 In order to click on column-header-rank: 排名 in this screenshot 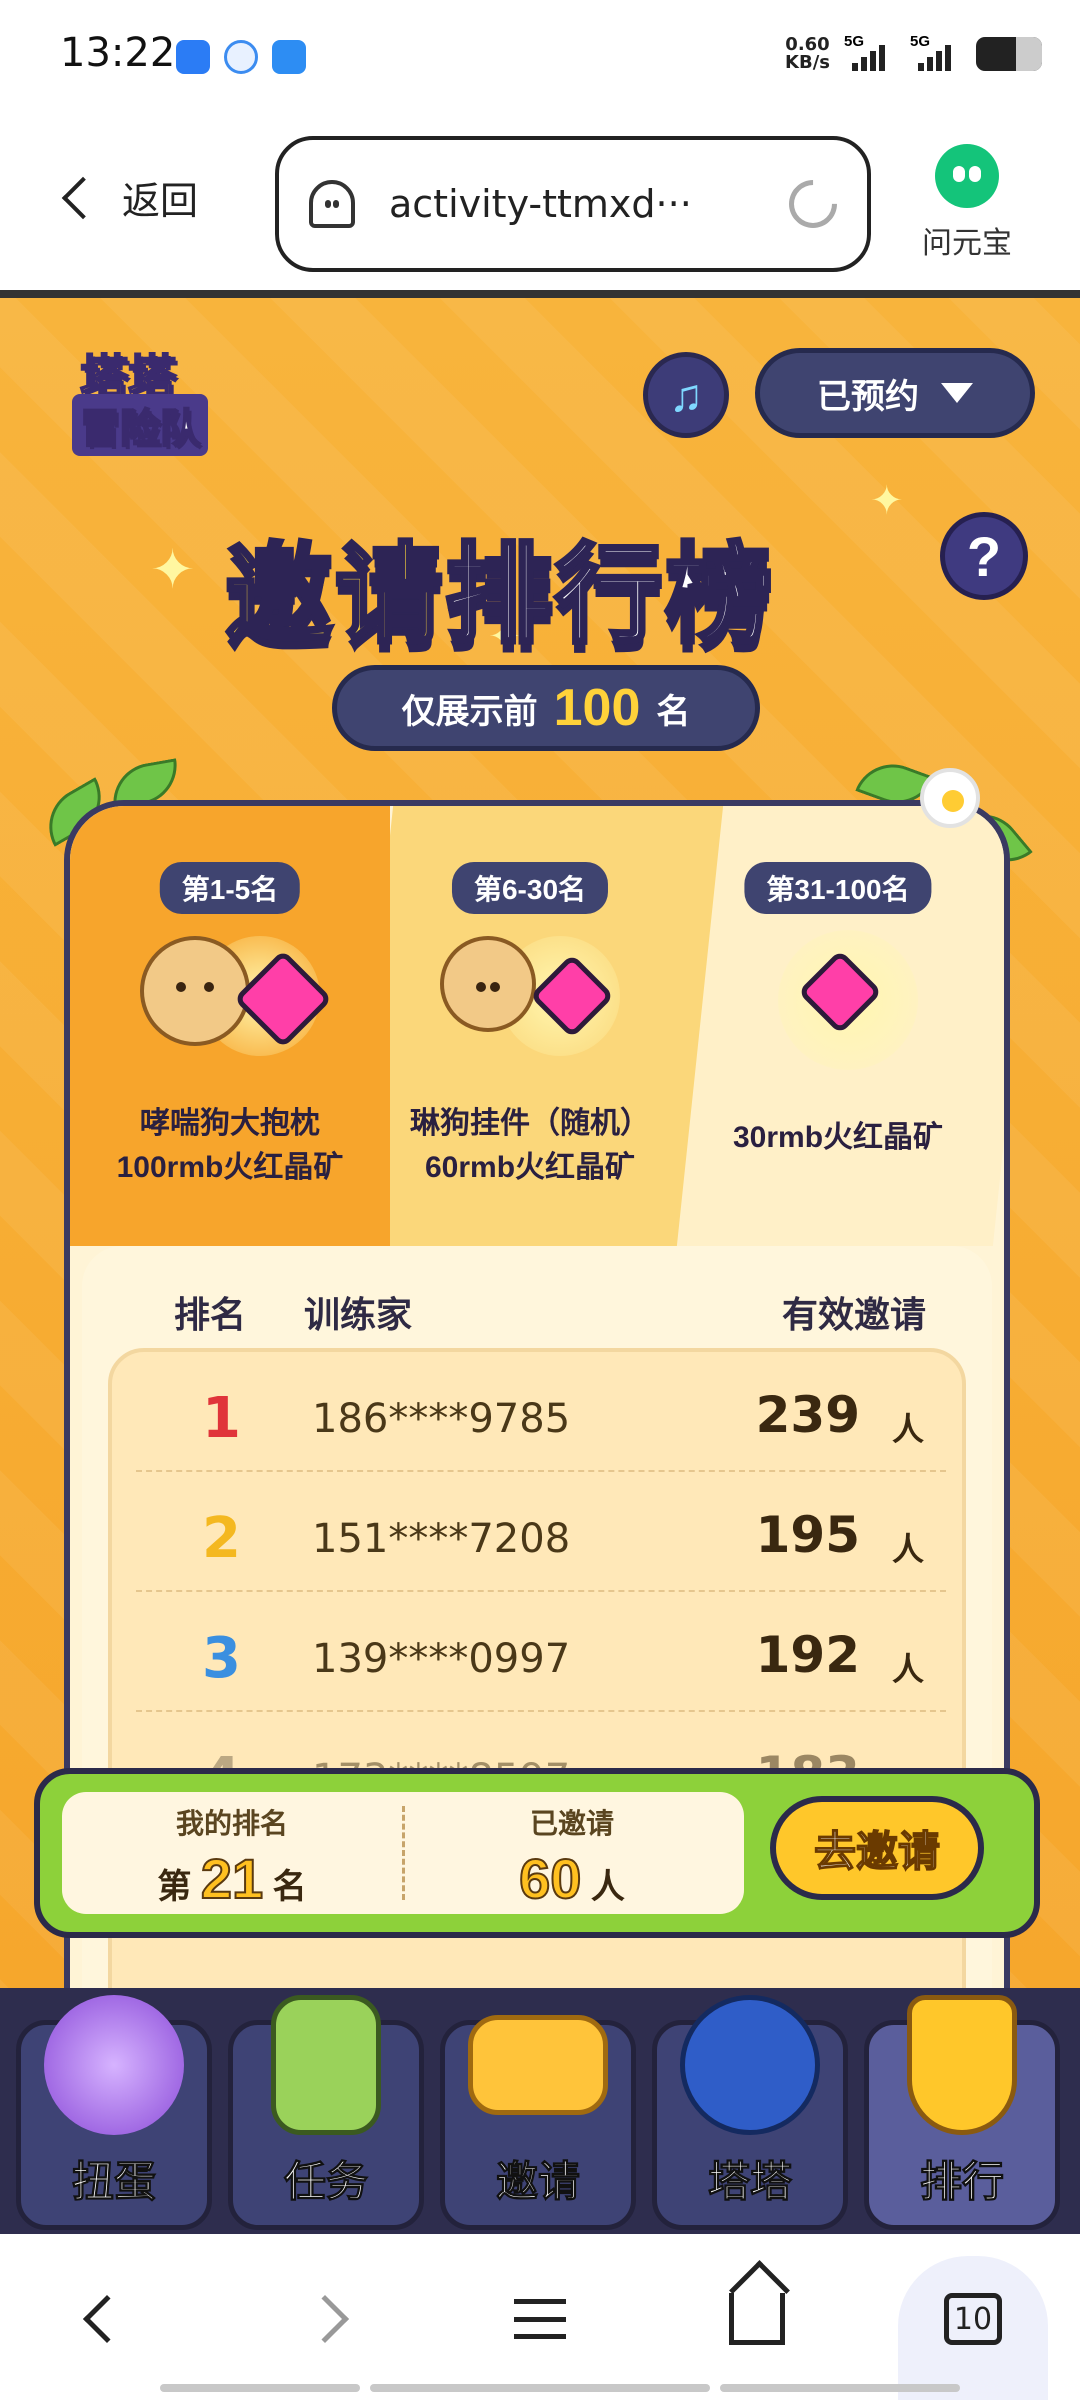, I will do `click(210, 1314)`.